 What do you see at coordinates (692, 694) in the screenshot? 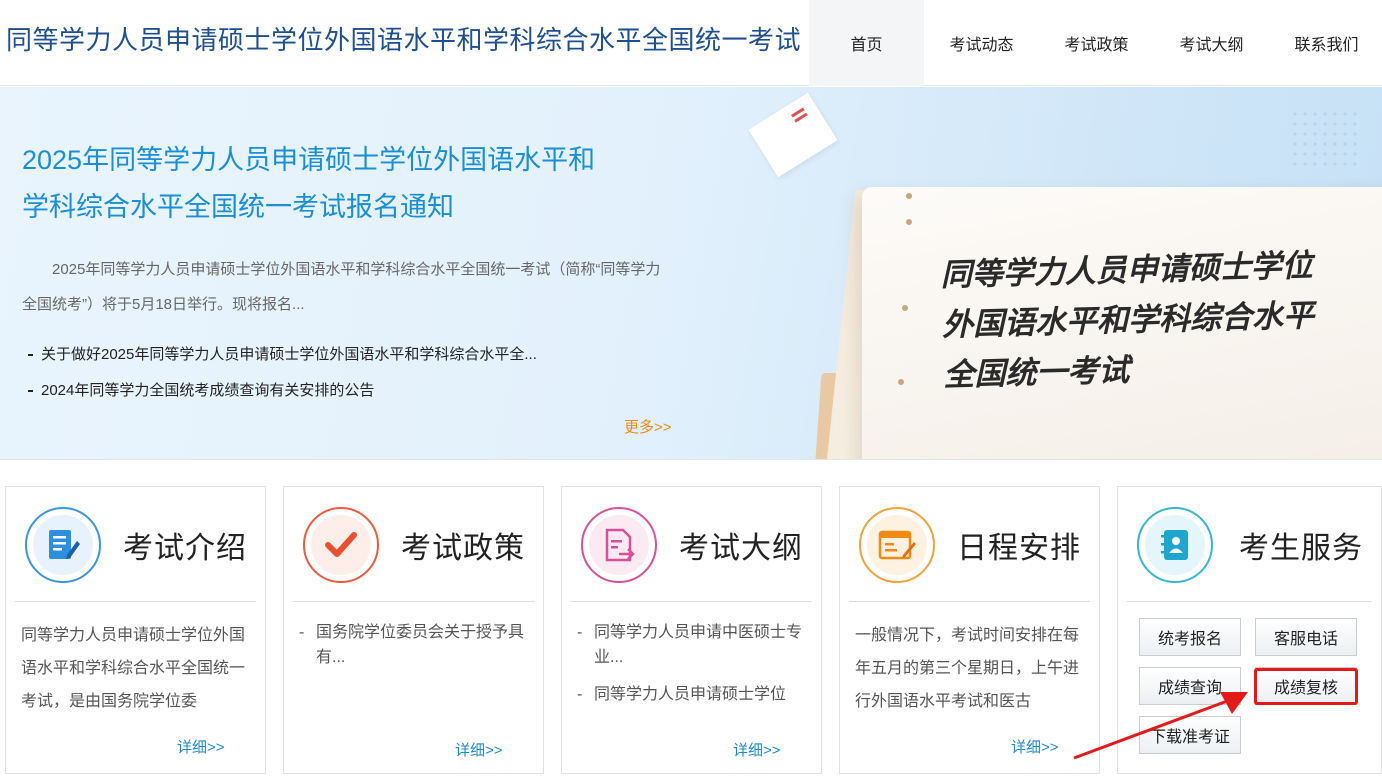
I see `list-item: 同等学力人员申请硕士学位` at bounding box center [692, 694].